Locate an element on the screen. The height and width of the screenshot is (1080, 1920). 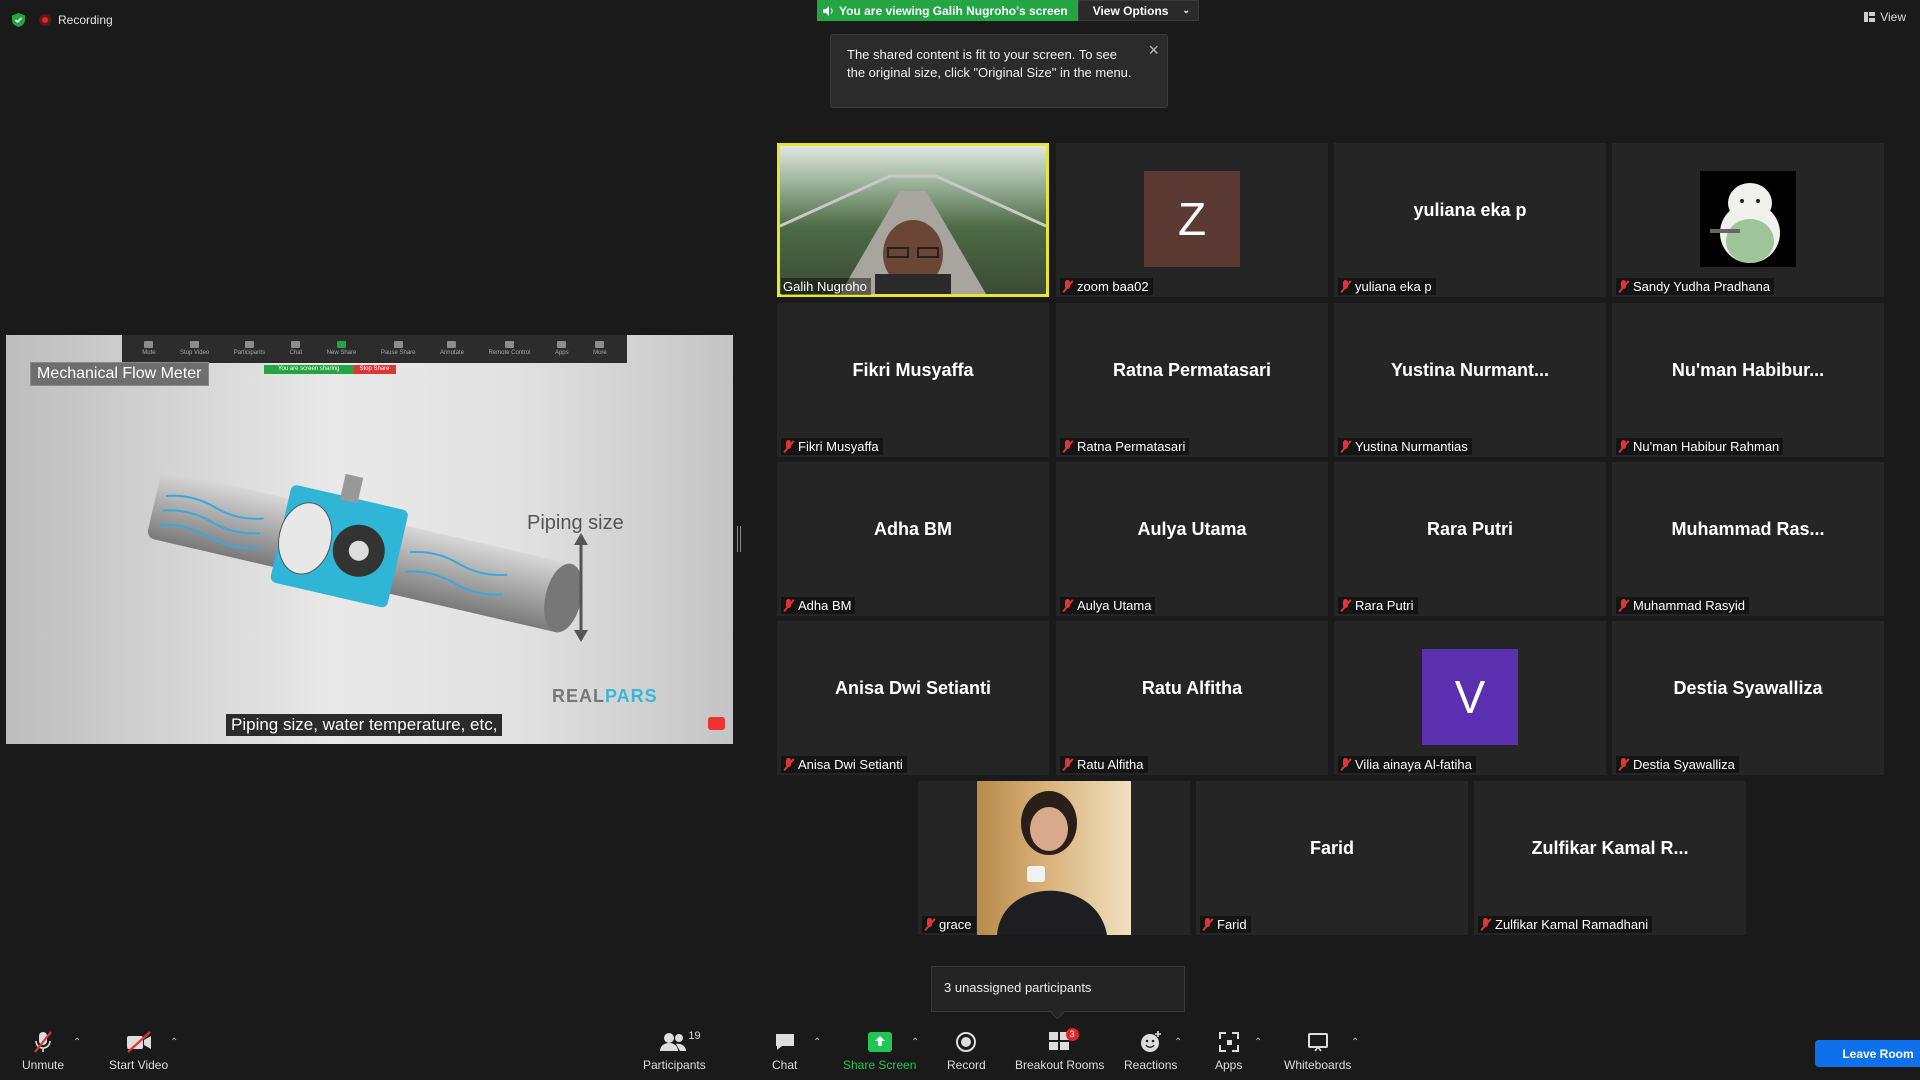
share-screen-button: Share Screen is located at coordinates (879, 1051).